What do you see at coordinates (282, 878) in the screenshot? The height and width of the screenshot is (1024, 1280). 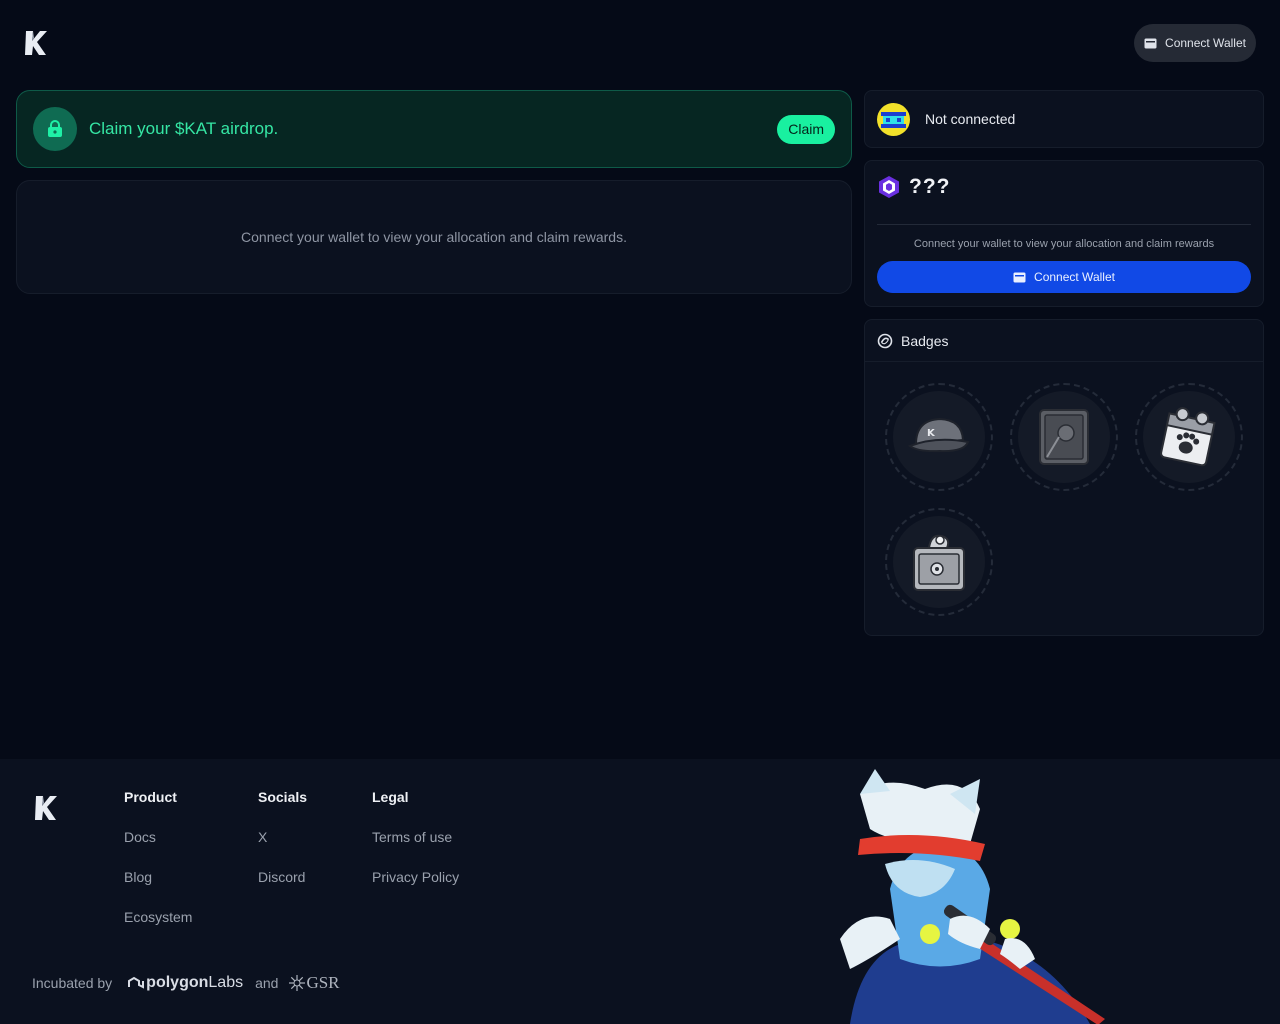 I see `footer-link-discord: Discord` at bounding box center [282, 878].